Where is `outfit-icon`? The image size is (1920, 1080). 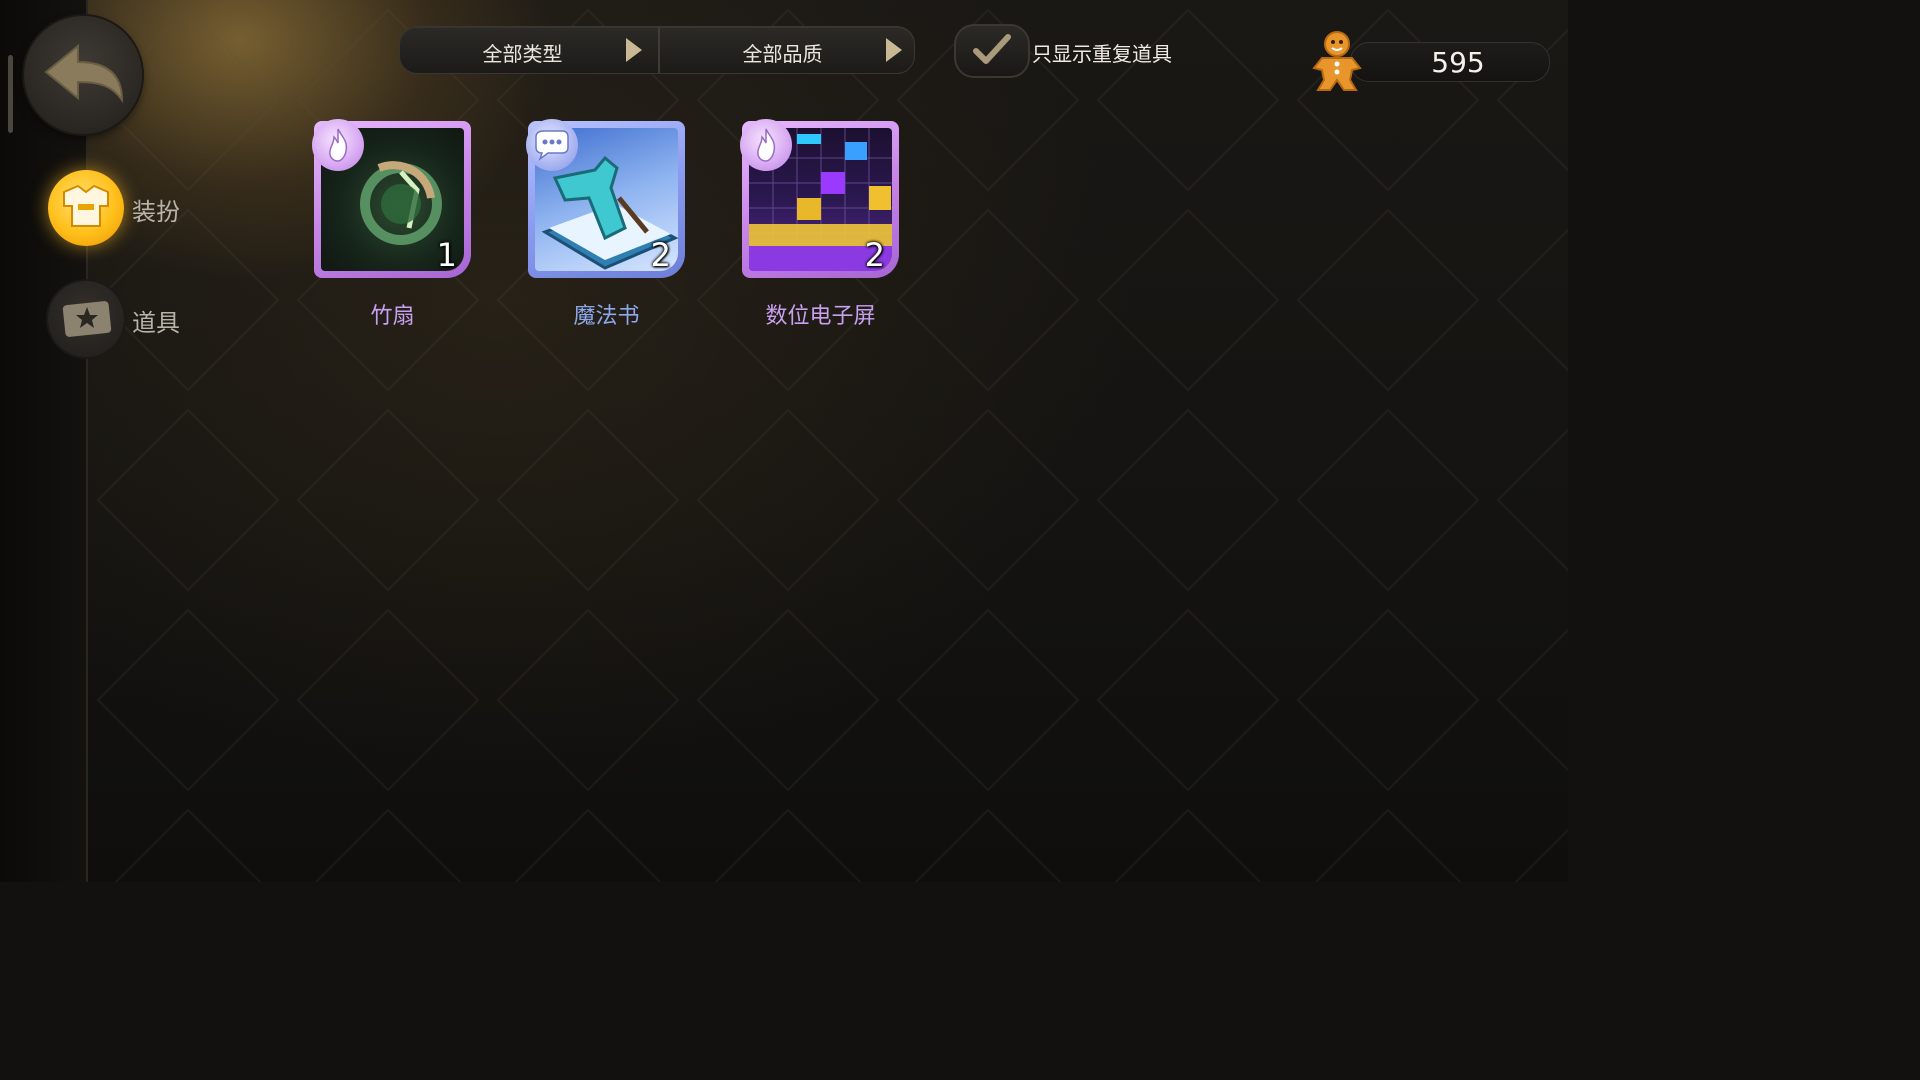 outfit-icon is located at coordinates (86, 208).